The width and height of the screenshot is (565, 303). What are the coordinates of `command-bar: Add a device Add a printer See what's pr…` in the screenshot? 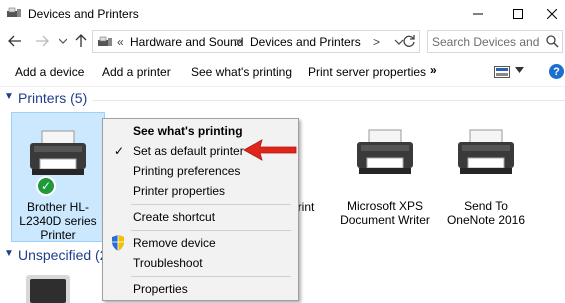 It's located at (282, 72).